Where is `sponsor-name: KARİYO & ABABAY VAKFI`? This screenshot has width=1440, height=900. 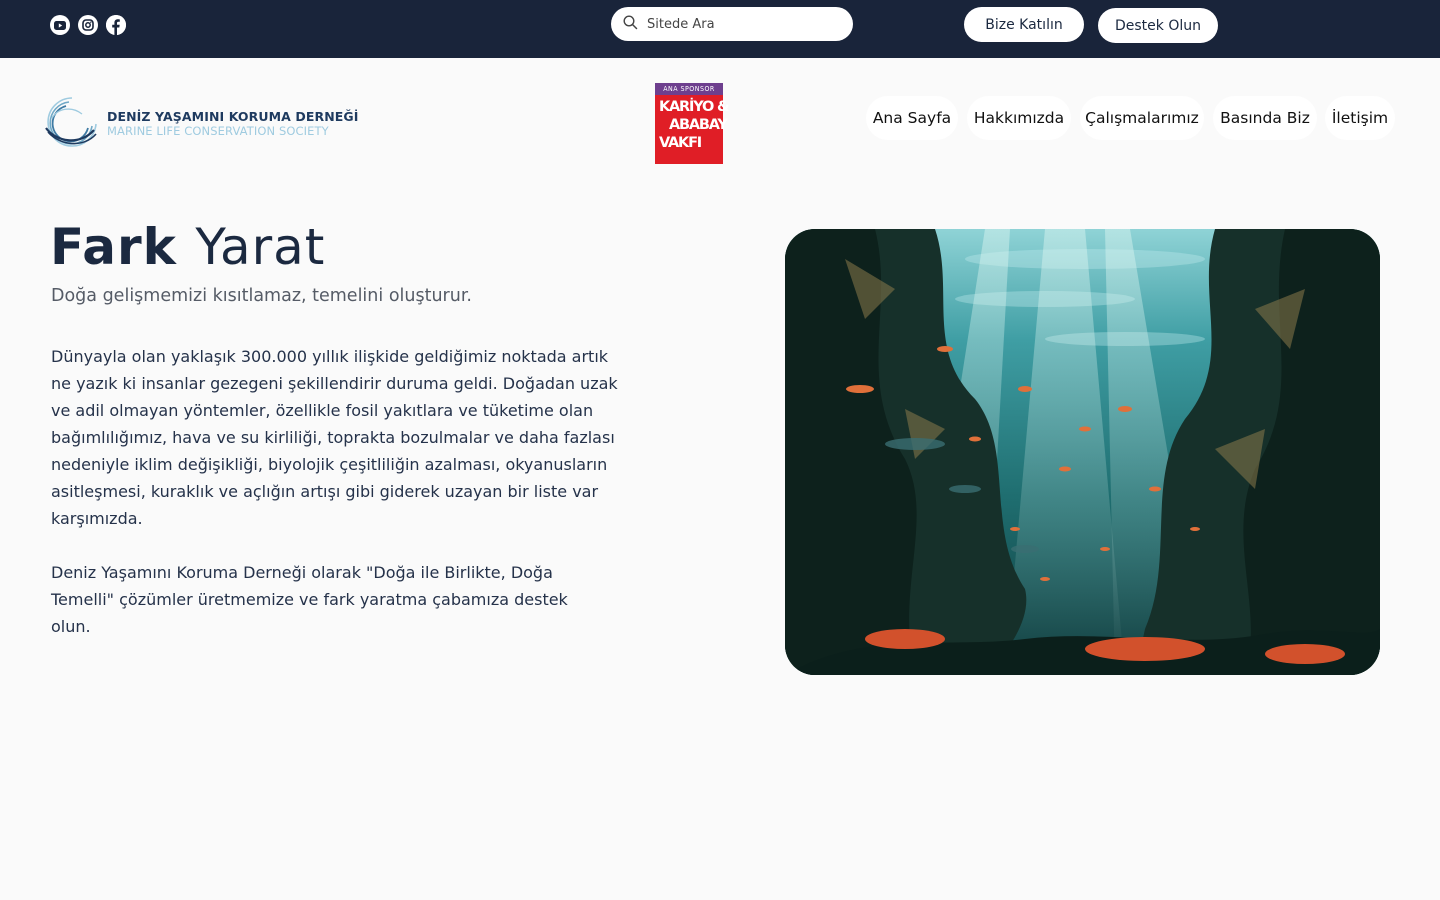 sponsor-name: KARİYO & ABABAY VAKFI is located at coordinates (692, 129).